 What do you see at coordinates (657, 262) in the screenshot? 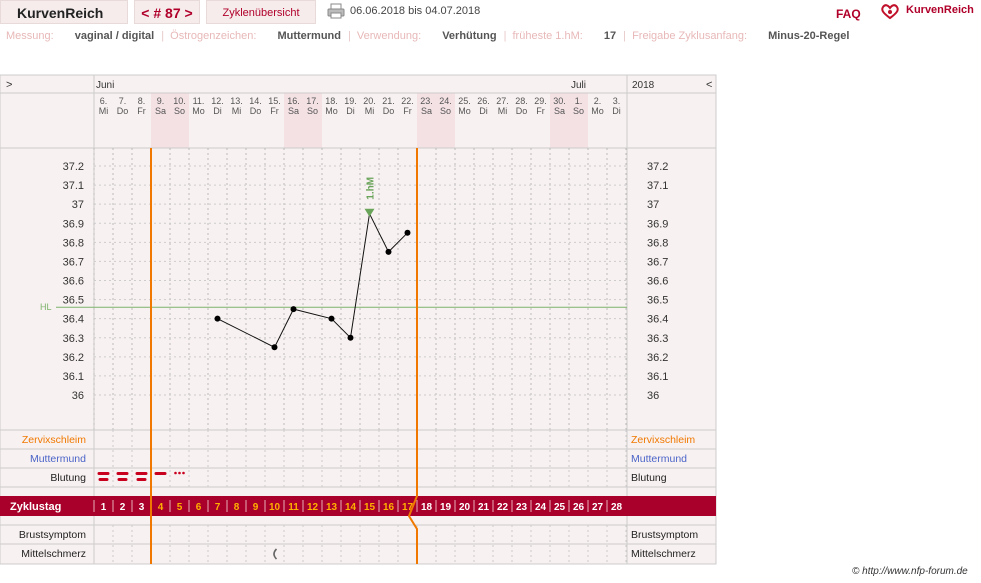
I see `y-tick-label-right: 36.7` at bounding box center [657, 262].